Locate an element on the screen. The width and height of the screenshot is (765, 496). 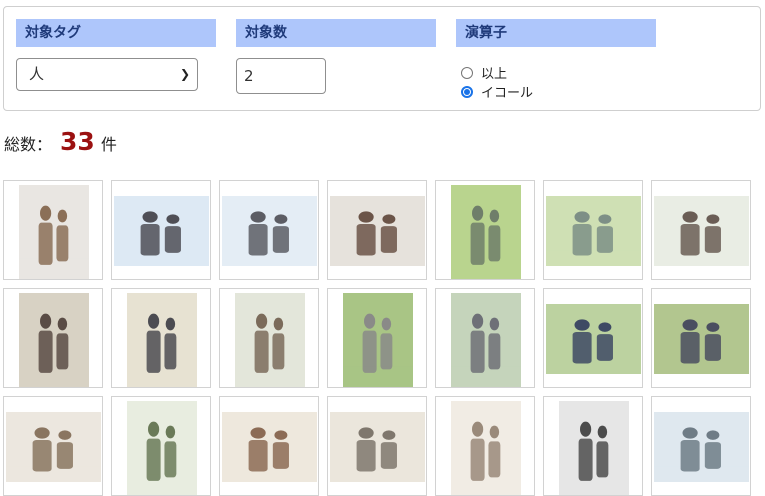
chevron-down-icon: ❯ is located at coordinates (184, 74).